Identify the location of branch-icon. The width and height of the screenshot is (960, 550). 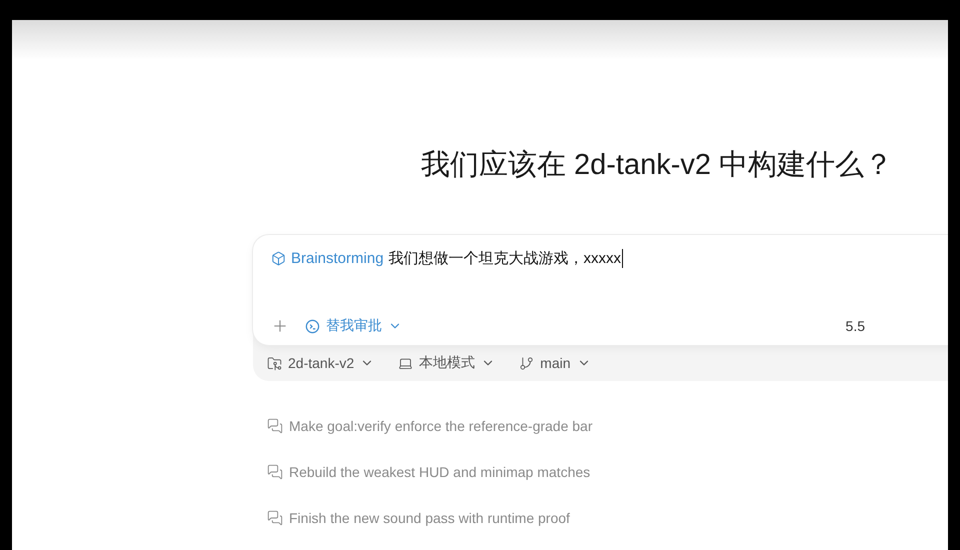
(526, 363).